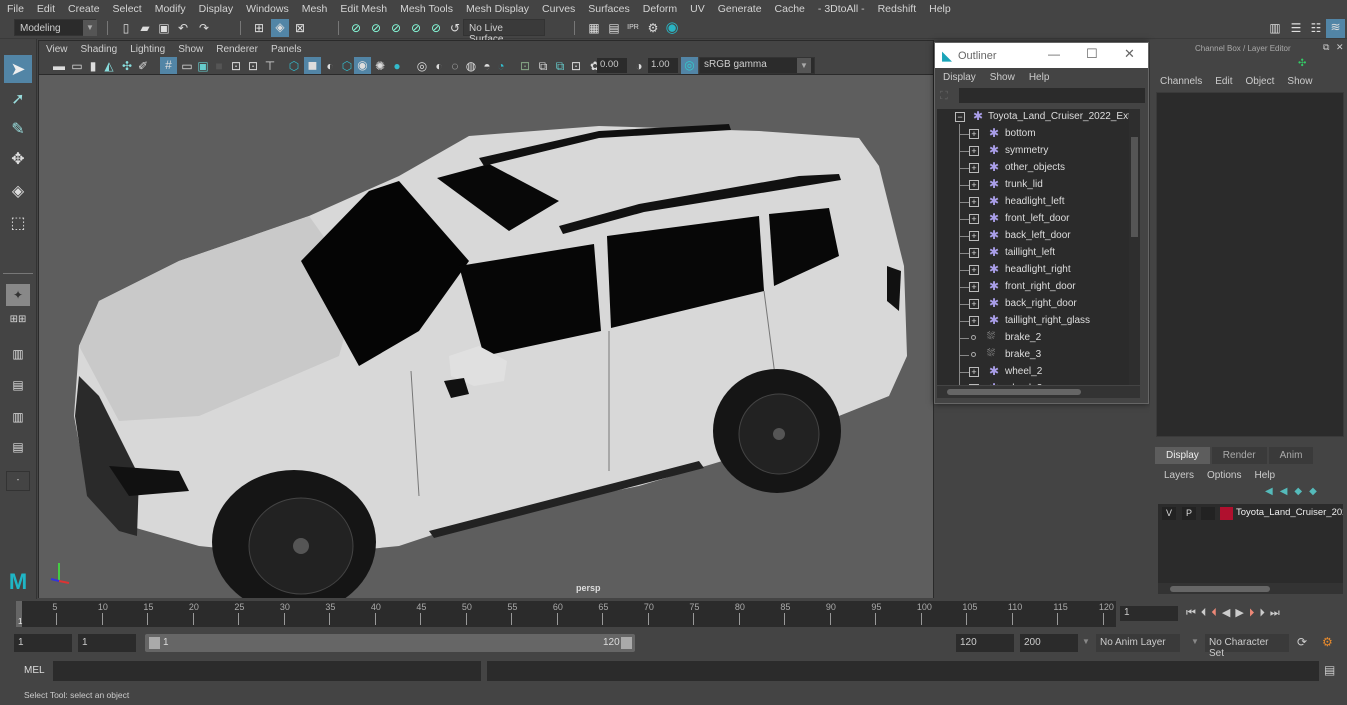 The width and height of the screenshot is (1347, 705). What do you see at coordinates (219, 66) in the screenshot?
I see `gate-mask-icon: ■` at bounding box center [219, 66].